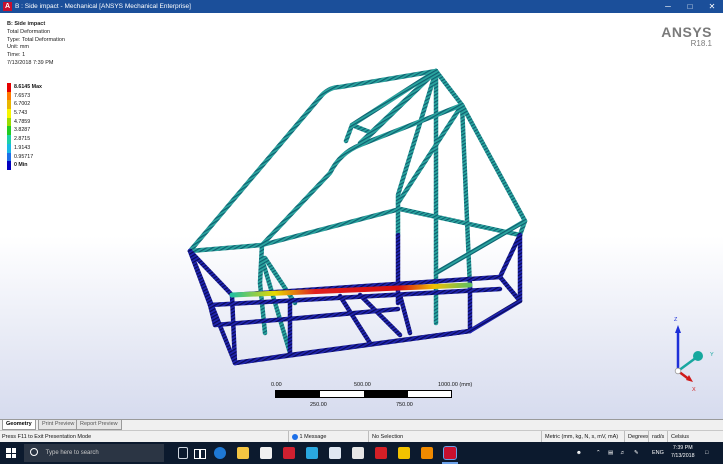 Image resolution: width=723 pixels, height=464 pixels. What do you see at coordinates (706, 453) in the screenshot?
I see `action-center-icon: □` at bounding box center [706, 453].